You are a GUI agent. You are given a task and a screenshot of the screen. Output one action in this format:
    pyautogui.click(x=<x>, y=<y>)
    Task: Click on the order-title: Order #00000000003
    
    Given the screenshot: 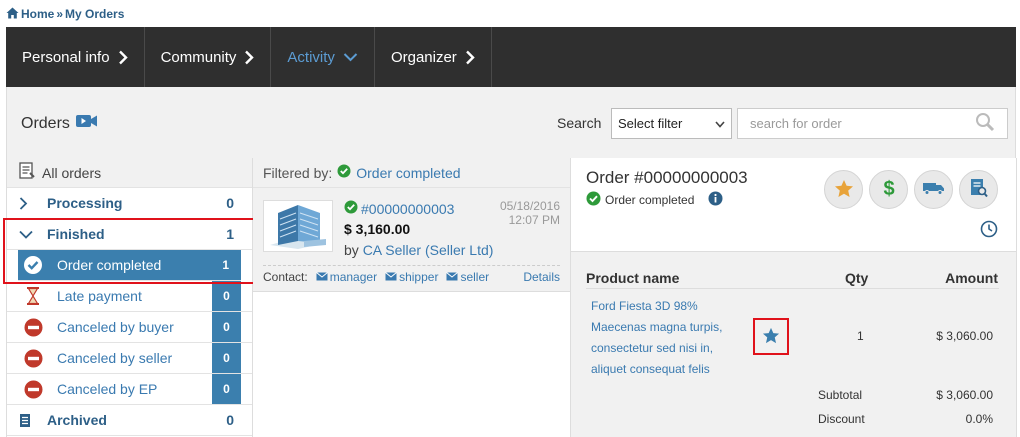 What is the action you would take?
    pyautogui.click(x=667, y=177)
    